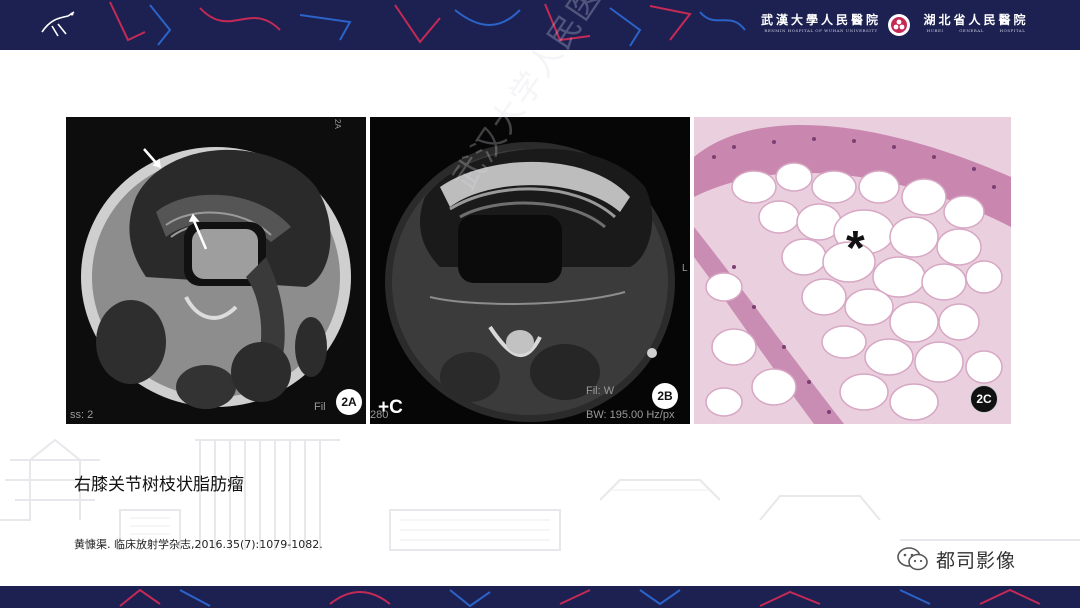 The image size is (1080, 608). I want to click on hospital-2-subtitle: HUBEI GENERAL HOSPITAL, so click(976, 30).